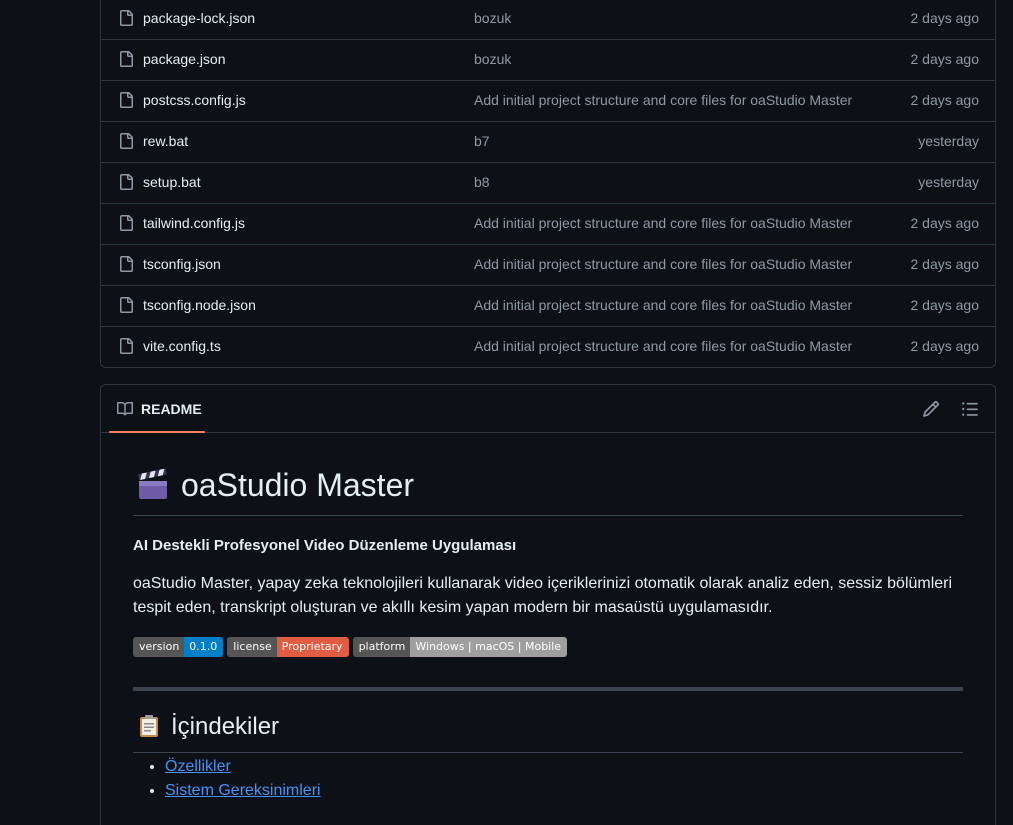  What do you see at coordinates (548, 733) in the screenshot?
I see `toc-heading: İçindekiler` at bounding box center [548, 733].